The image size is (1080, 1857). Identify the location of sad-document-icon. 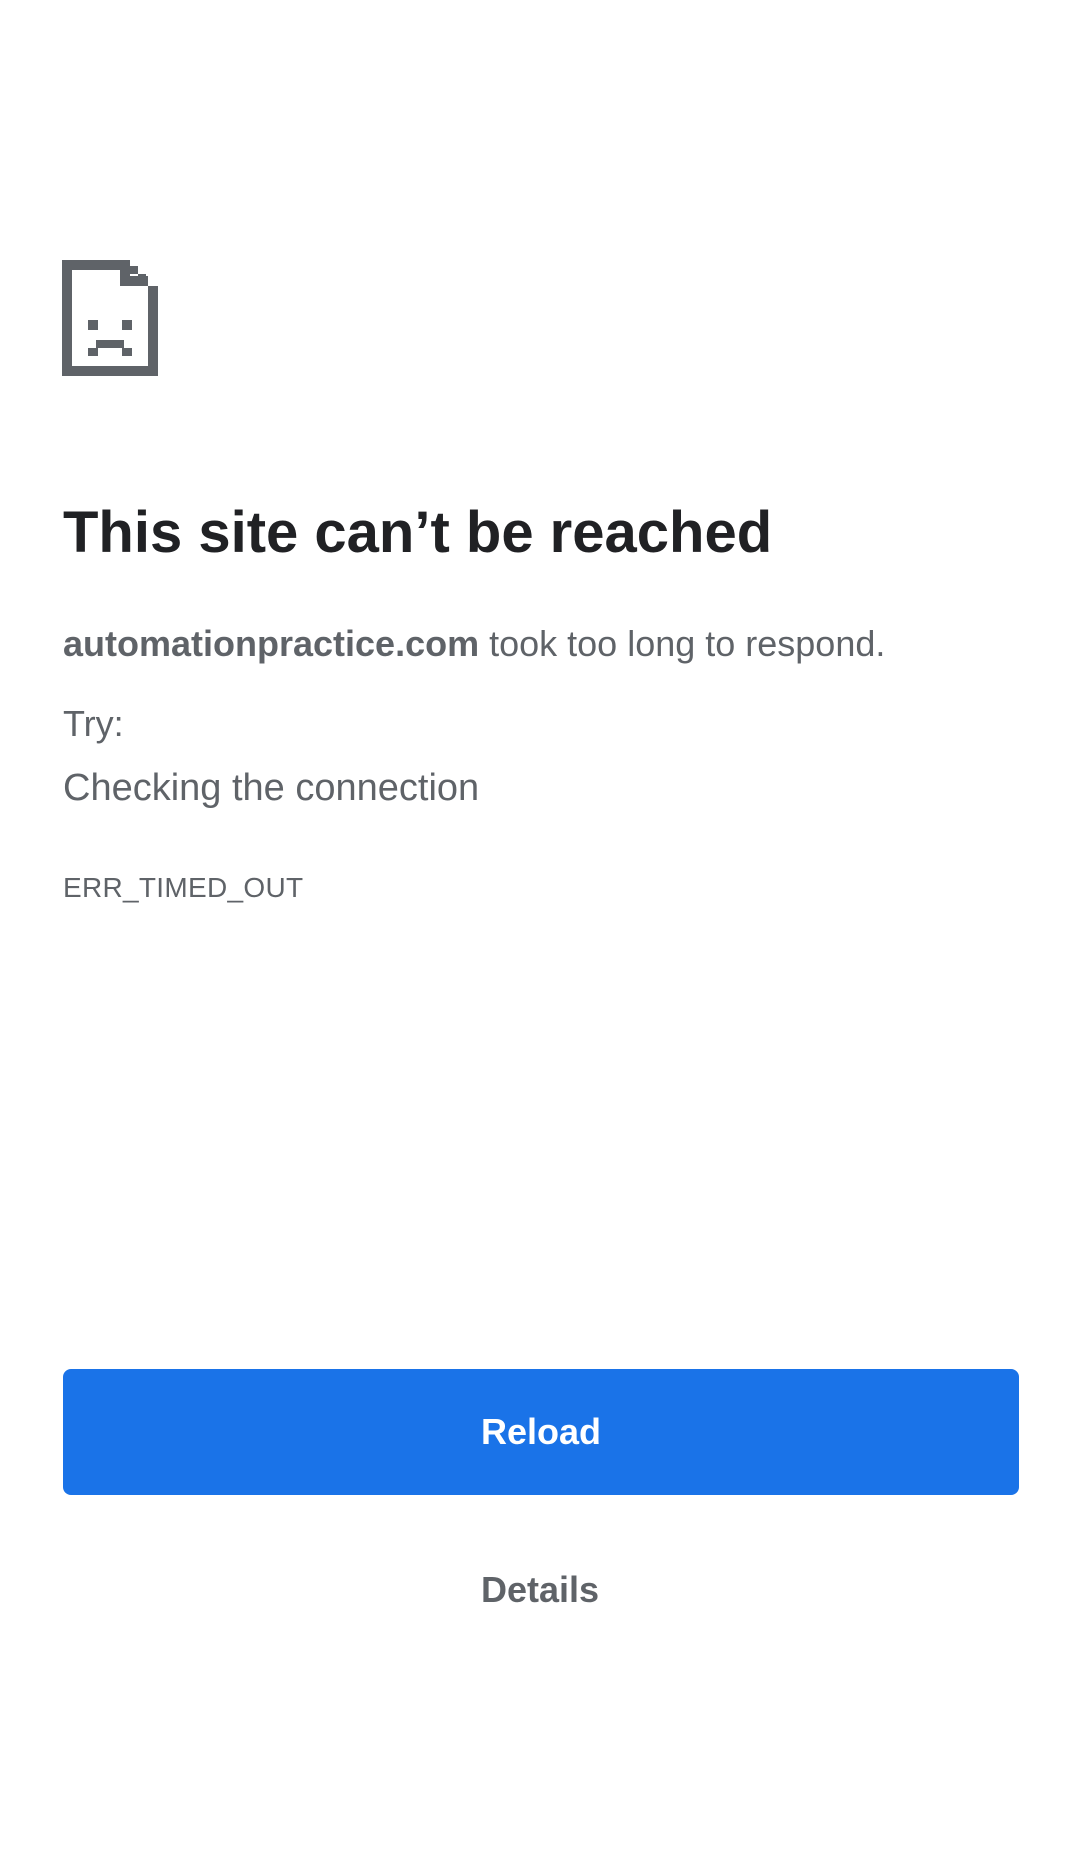
(110, 318).